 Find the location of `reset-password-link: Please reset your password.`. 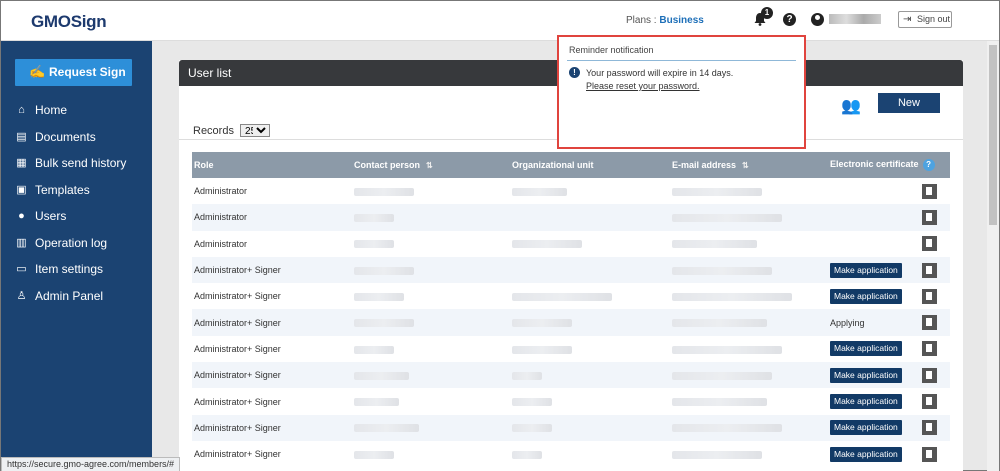

reset-password-link: Please reset your password. is located at coordinates (643, 86).